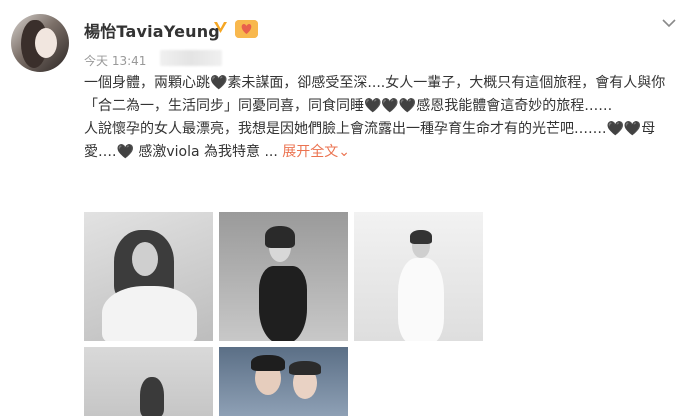  Describe the element at coordinates (152, 396) in the screenshot. I see `photo-4-figure` at that location.